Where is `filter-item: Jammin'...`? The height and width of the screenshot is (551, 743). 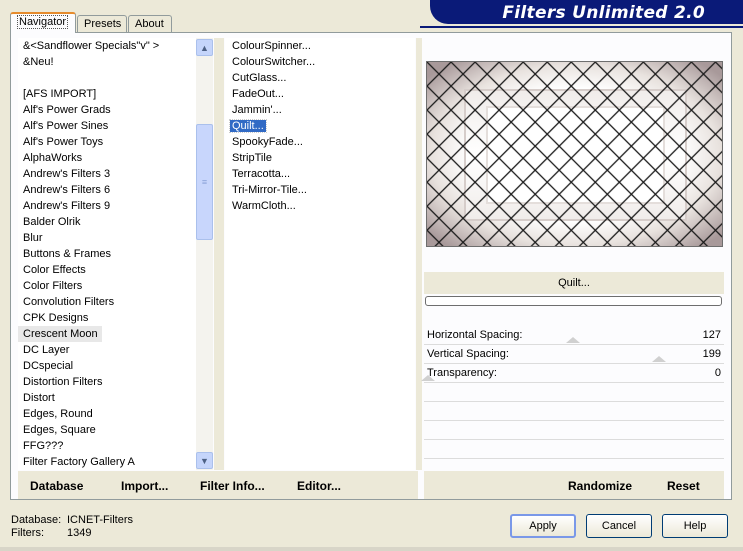 filter-item: Jammin'... is located at coordinates (320, 110).